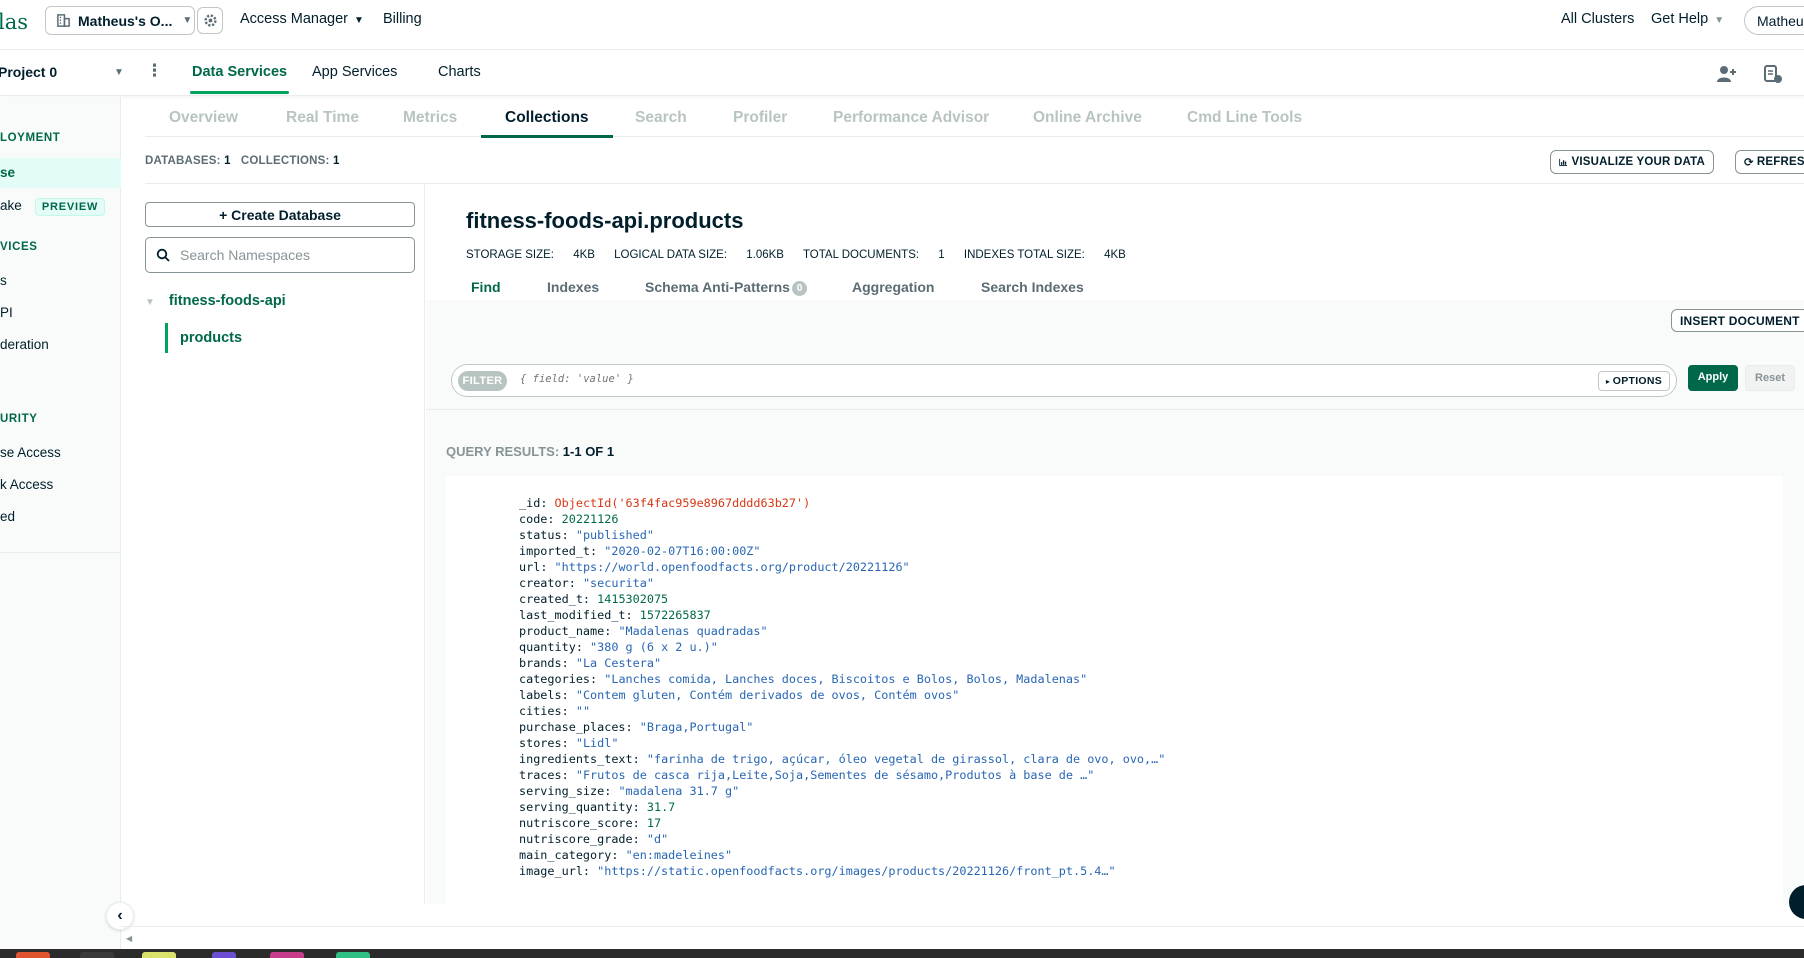 The height and width of the screenshot is (958, 1804). Describe the element at coordinates (3, 280) in the screenshot. I see `sidebar-item-triggers: s` at that location.